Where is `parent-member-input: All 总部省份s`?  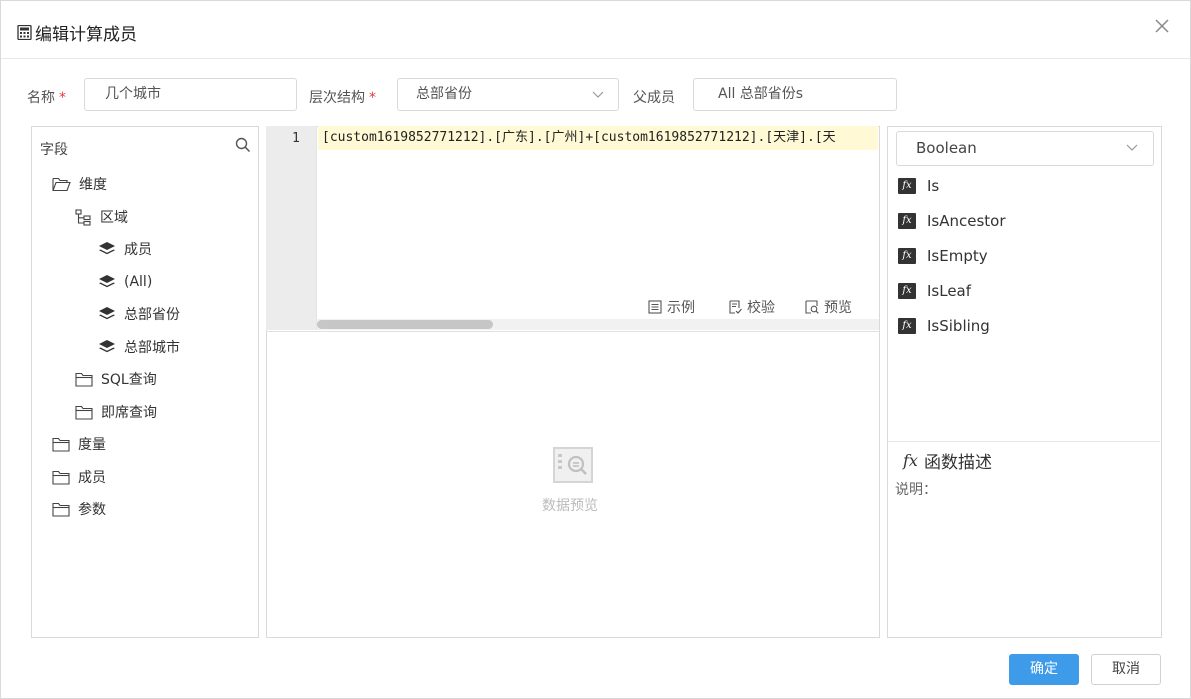
parent-member-input: All 总部省份s is located at coordinates (795, 94).